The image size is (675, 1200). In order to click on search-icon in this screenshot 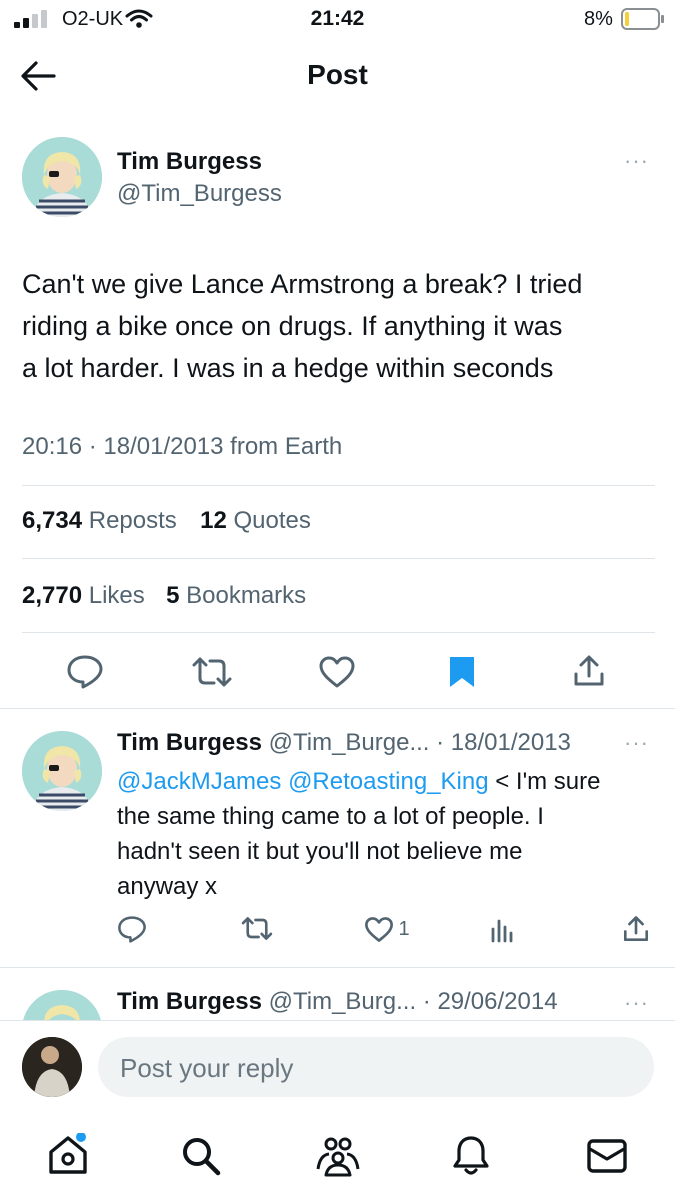, I will do `click(202, 1157)`.